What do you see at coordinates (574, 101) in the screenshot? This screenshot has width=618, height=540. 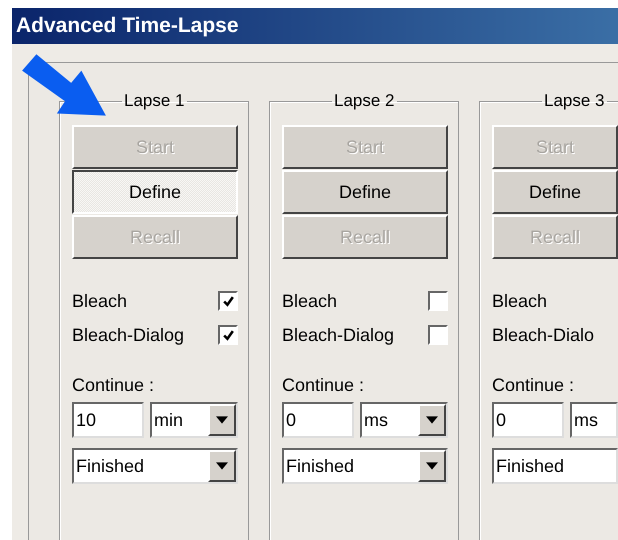 I see `group-title: Lapse 3` at bounding box center [574, 101].